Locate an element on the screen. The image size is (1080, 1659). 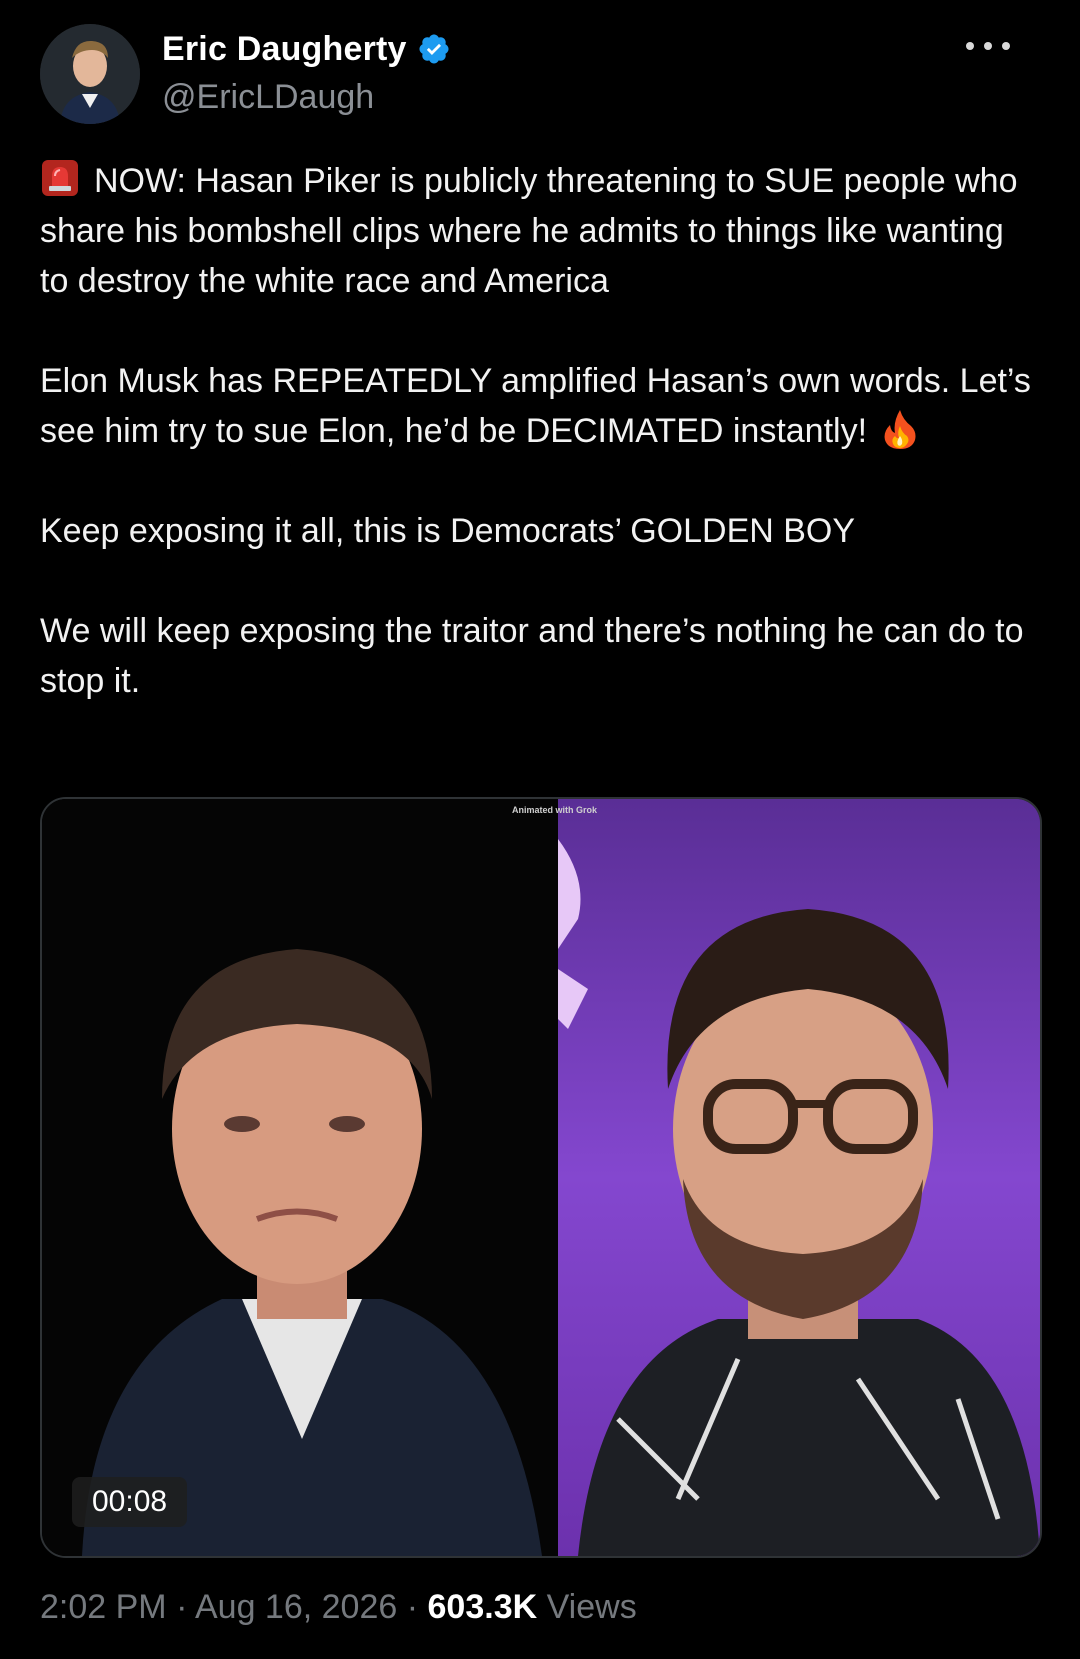
handle: @EricLDaugh is located at coordinates (306, 97).